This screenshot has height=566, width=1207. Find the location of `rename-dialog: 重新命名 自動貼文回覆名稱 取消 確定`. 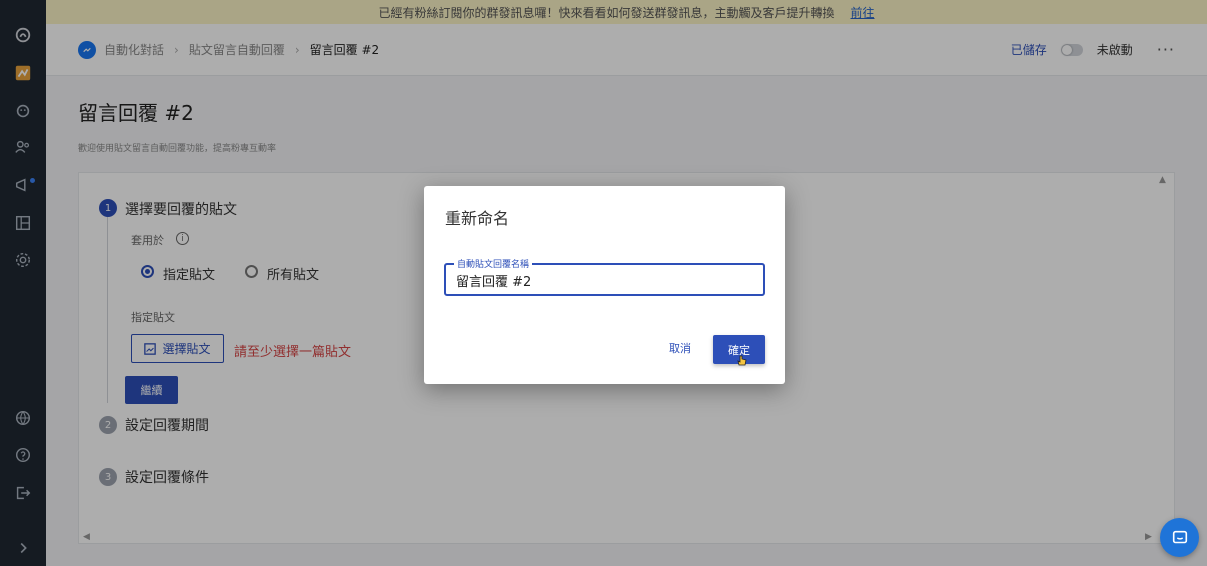

rename-dialog: 重新命名 自動貼文回覆名稱 取消 確定 is located at coordinates (604, 285).